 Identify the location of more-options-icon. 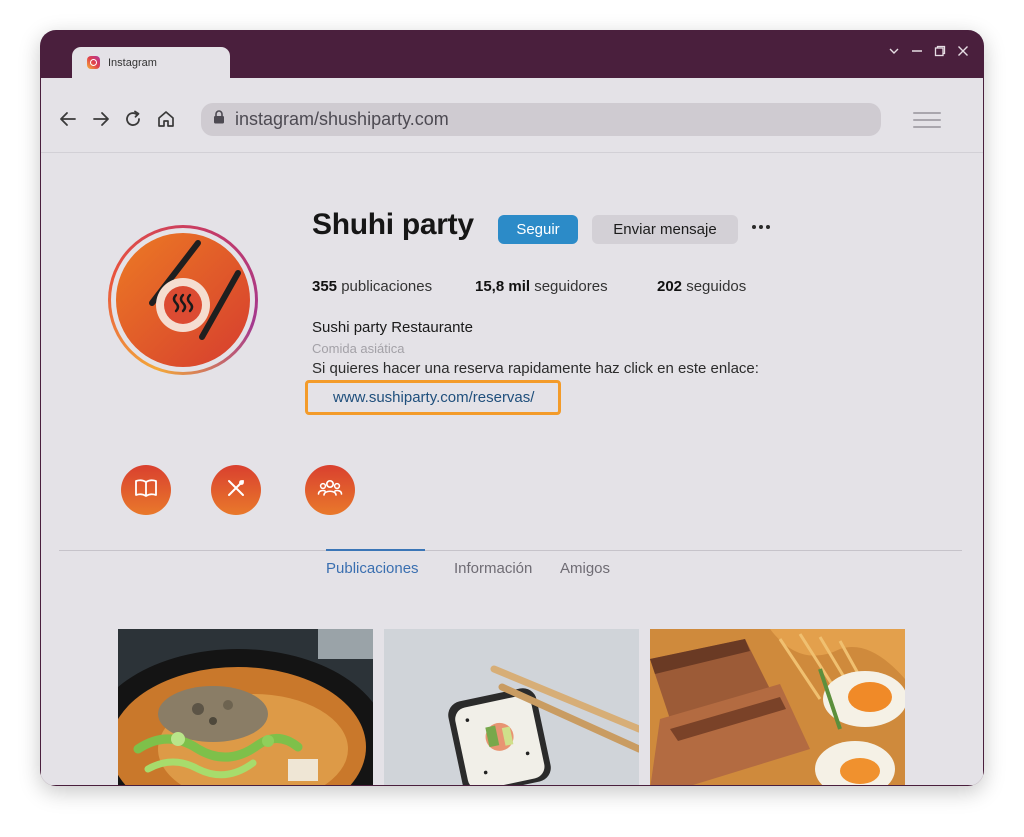
(761, 227).